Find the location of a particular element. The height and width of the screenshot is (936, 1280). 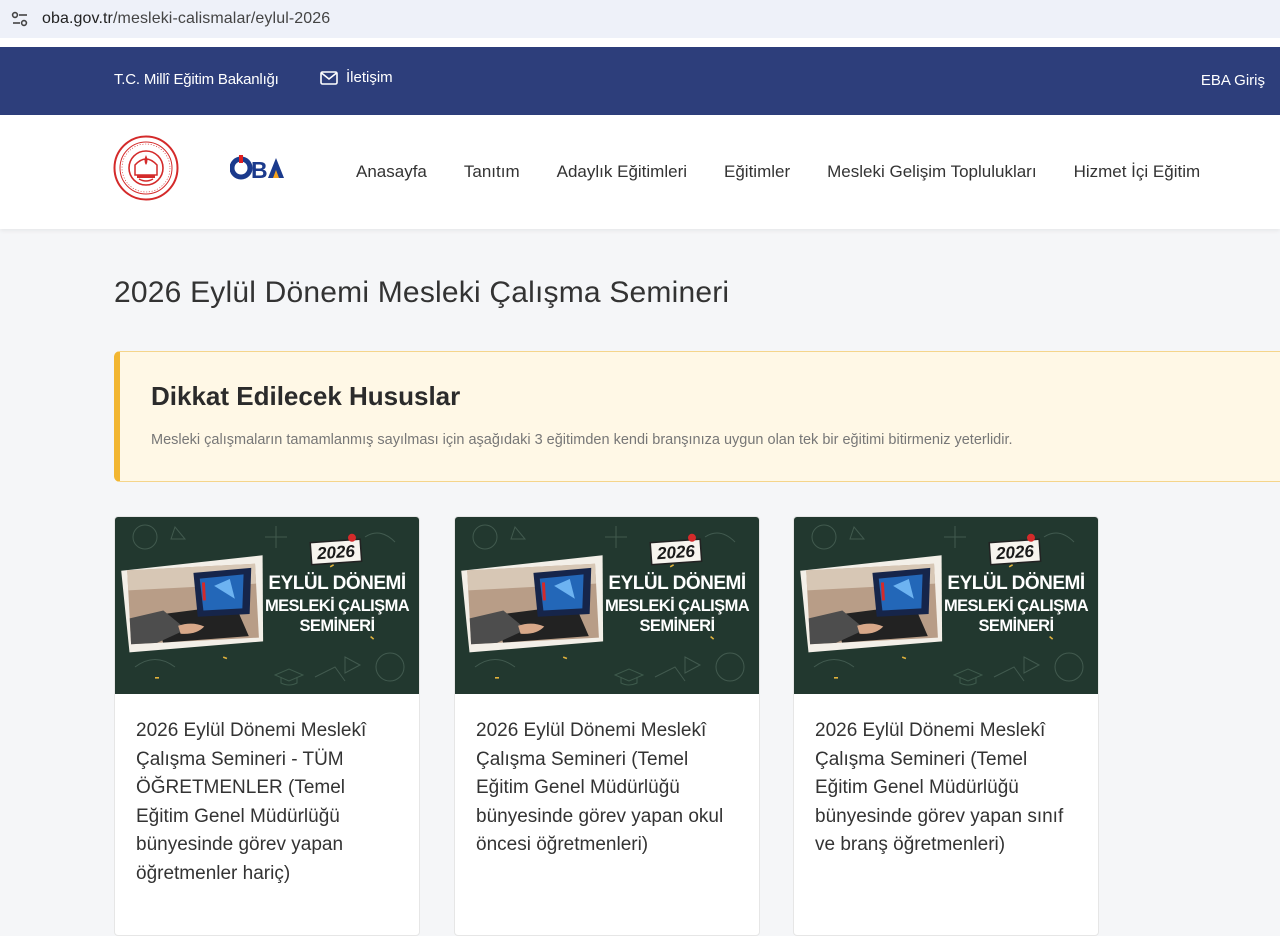

svg-text: B is located at coordinates (259, 170).